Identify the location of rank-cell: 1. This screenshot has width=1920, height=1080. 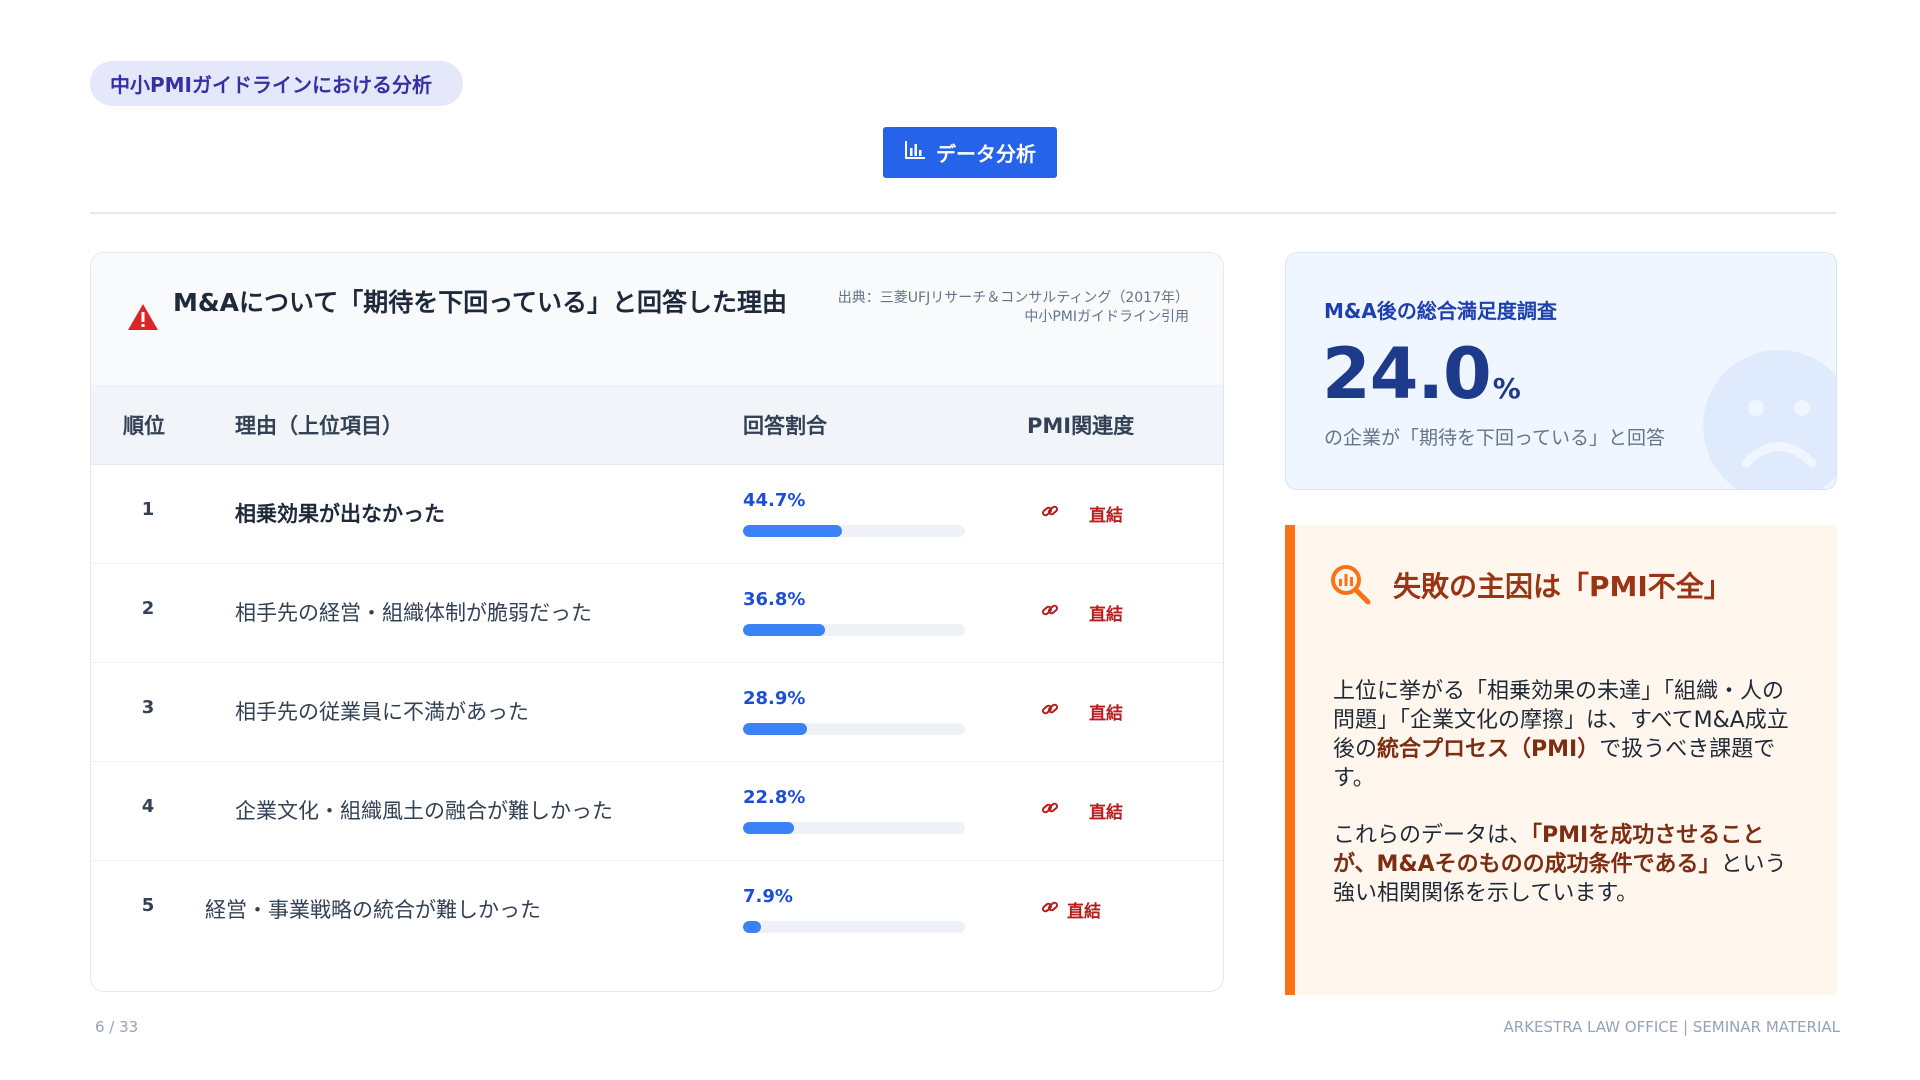
(148, 509).